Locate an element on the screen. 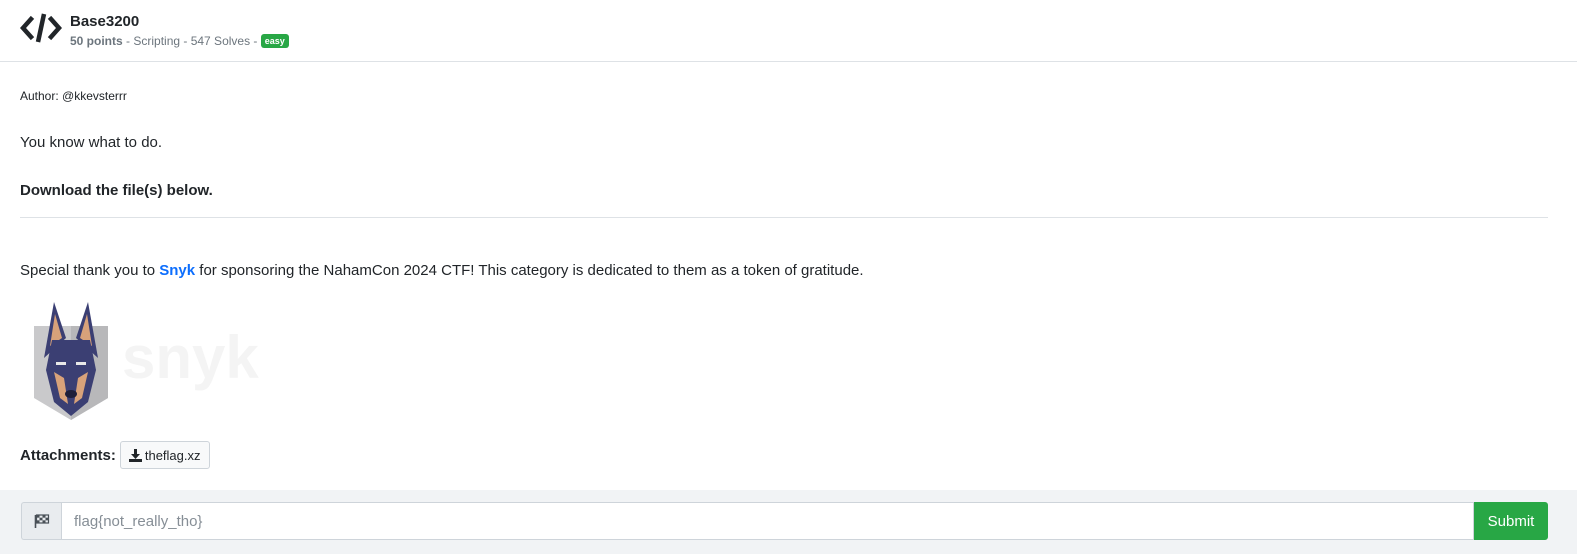 Image resolution: width=1577 pixels, height=554 pixels. attachment-file-name: theflag.xz is located at coordinates (172, 455).